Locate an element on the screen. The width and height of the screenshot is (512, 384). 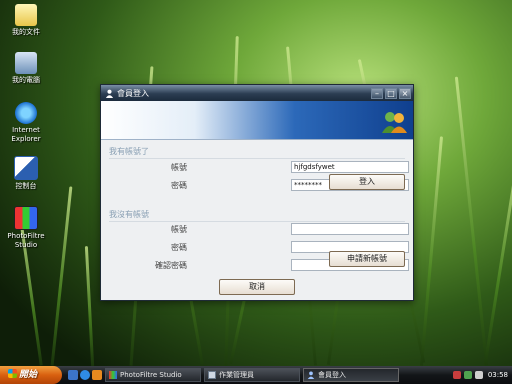
section-title-existing: 我有帳號了 is located at coordinates (129, 151).